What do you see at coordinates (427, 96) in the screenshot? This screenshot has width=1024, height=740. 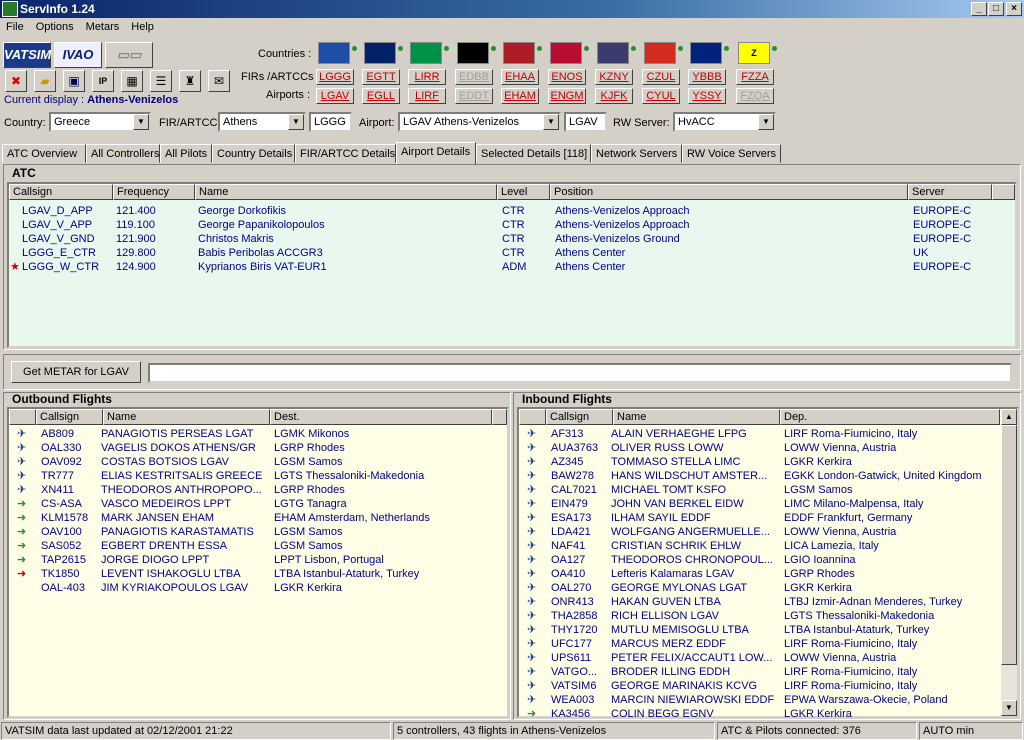 I see `airport-button-lirf: LIRF` at bounding box center [427, 96].